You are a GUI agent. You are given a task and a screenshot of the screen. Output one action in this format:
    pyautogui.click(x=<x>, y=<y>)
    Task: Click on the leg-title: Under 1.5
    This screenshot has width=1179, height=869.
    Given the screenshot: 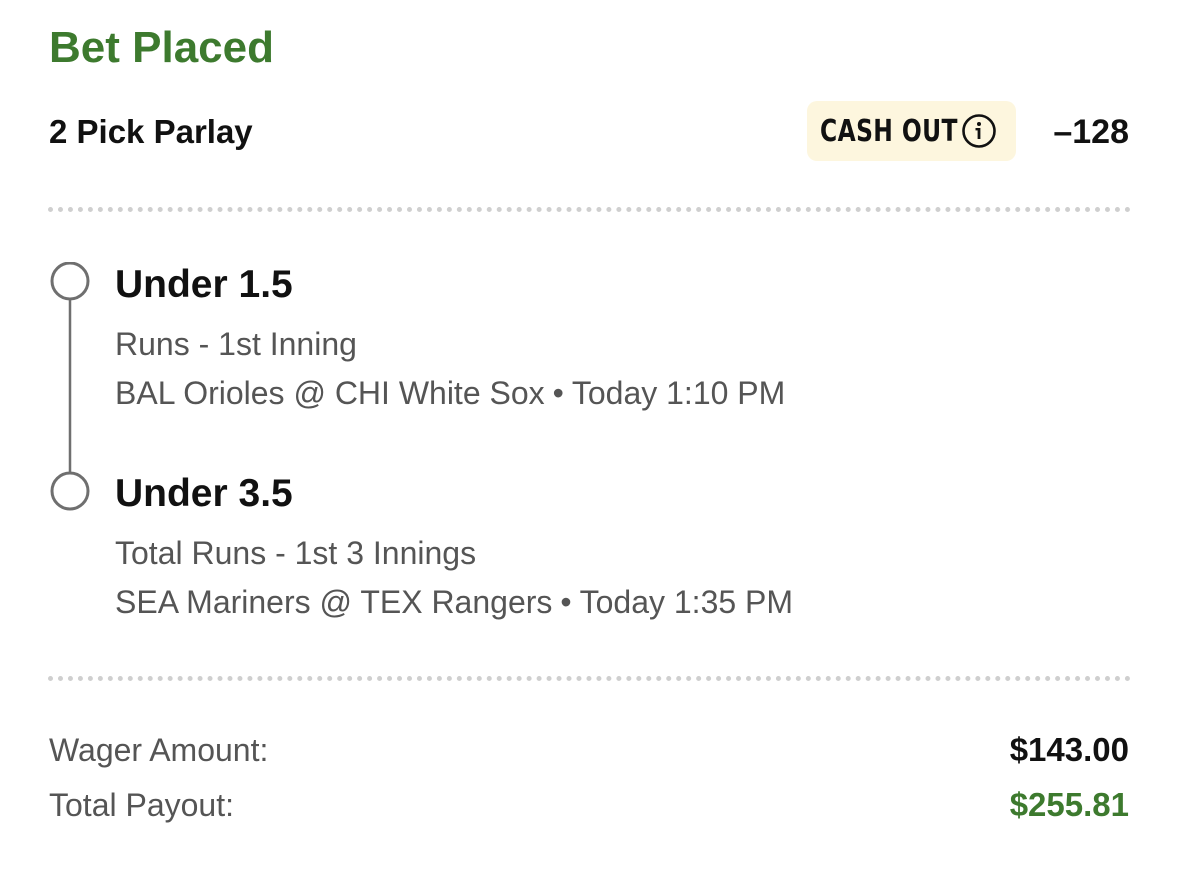 What is the action you would take?
    pyautogui.click(x=204, y=284)
    